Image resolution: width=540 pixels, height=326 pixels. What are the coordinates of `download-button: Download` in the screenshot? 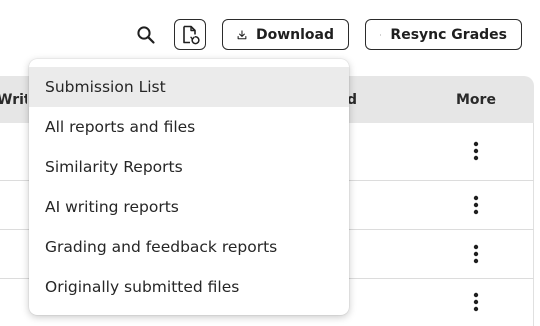 It's located at (285, 34).